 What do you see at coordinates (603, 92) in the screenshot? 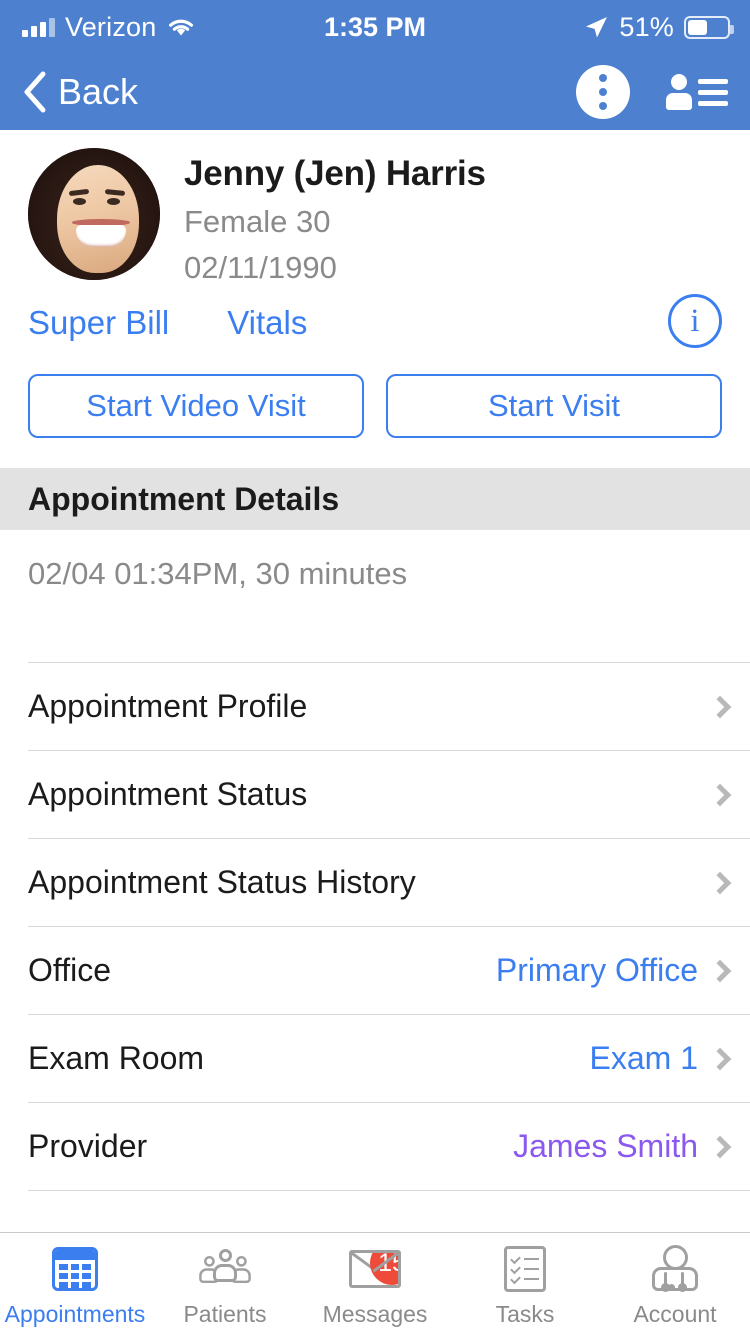
I see `overflow-menu-icon` at bounding box center [603, 92].